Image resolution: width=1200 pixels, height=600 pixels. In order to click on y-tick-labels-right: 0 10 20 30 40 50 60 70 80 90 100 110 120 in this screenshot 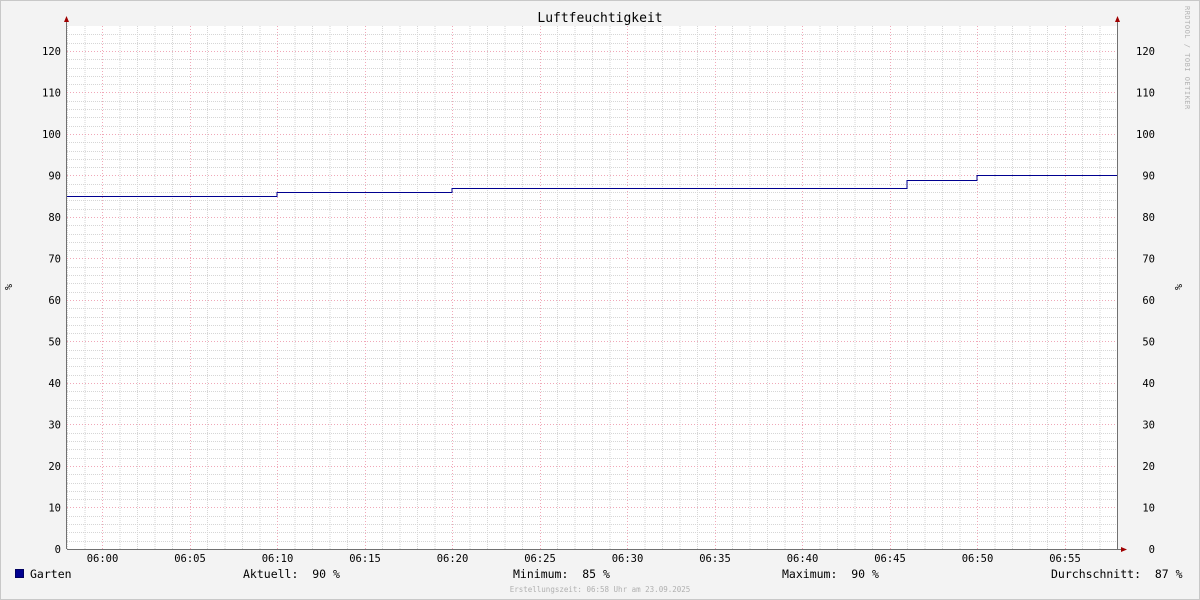, I will do `click(1145, 301)`.